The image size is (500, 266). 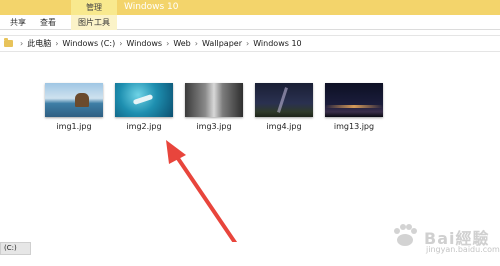 What do you see at coordinates (39, 43) in the screenshot?
I see `breadcrumb-this-pc: 此电脑` at bounding box center [39, 43].